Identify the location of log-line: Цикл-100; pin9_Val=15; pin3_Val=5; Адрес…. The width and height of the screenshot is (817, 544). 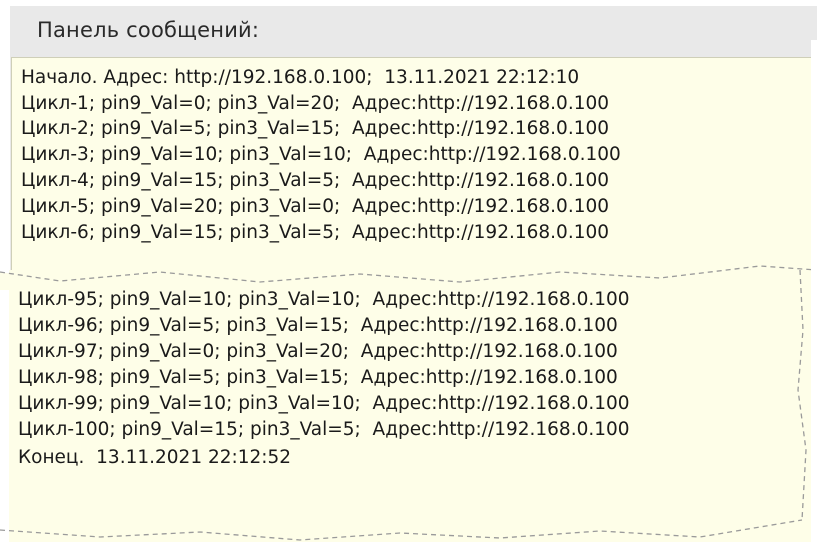
(324, 429).